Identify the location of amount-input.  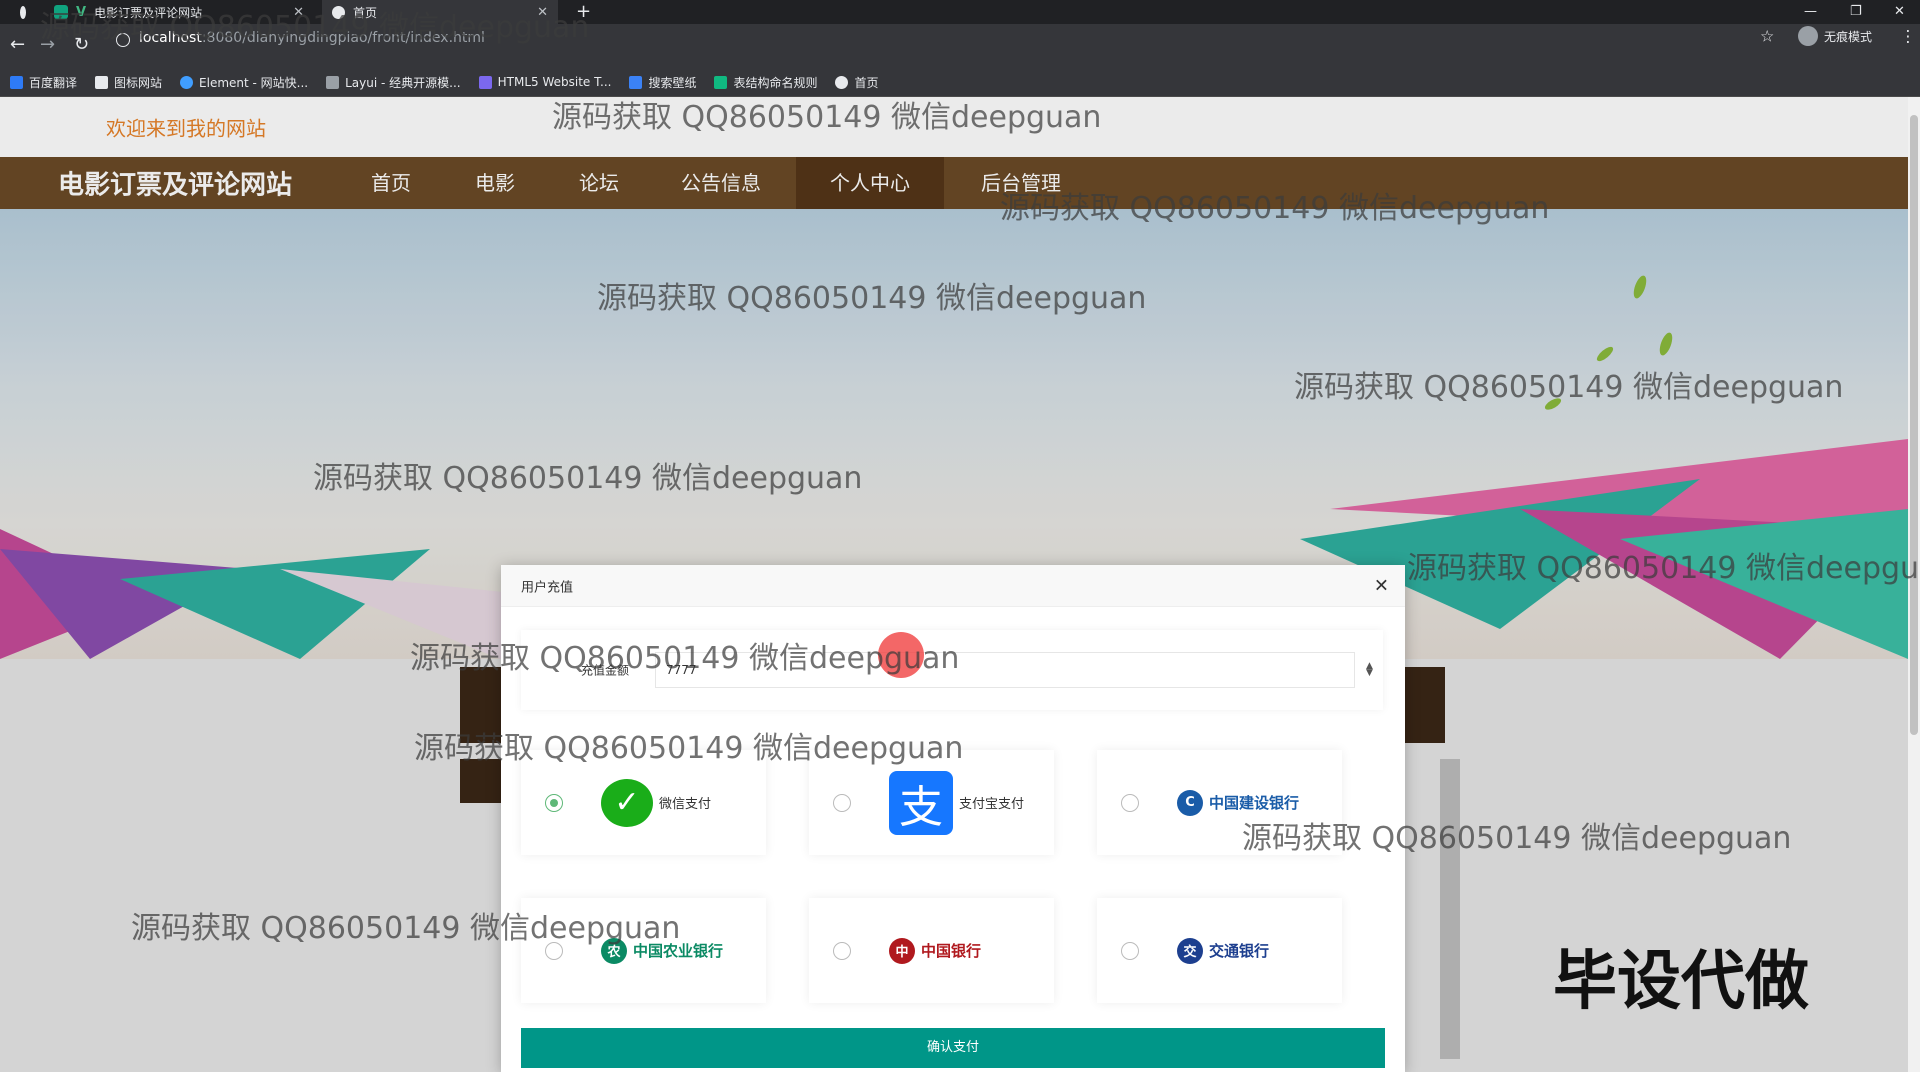
(1005, 670).